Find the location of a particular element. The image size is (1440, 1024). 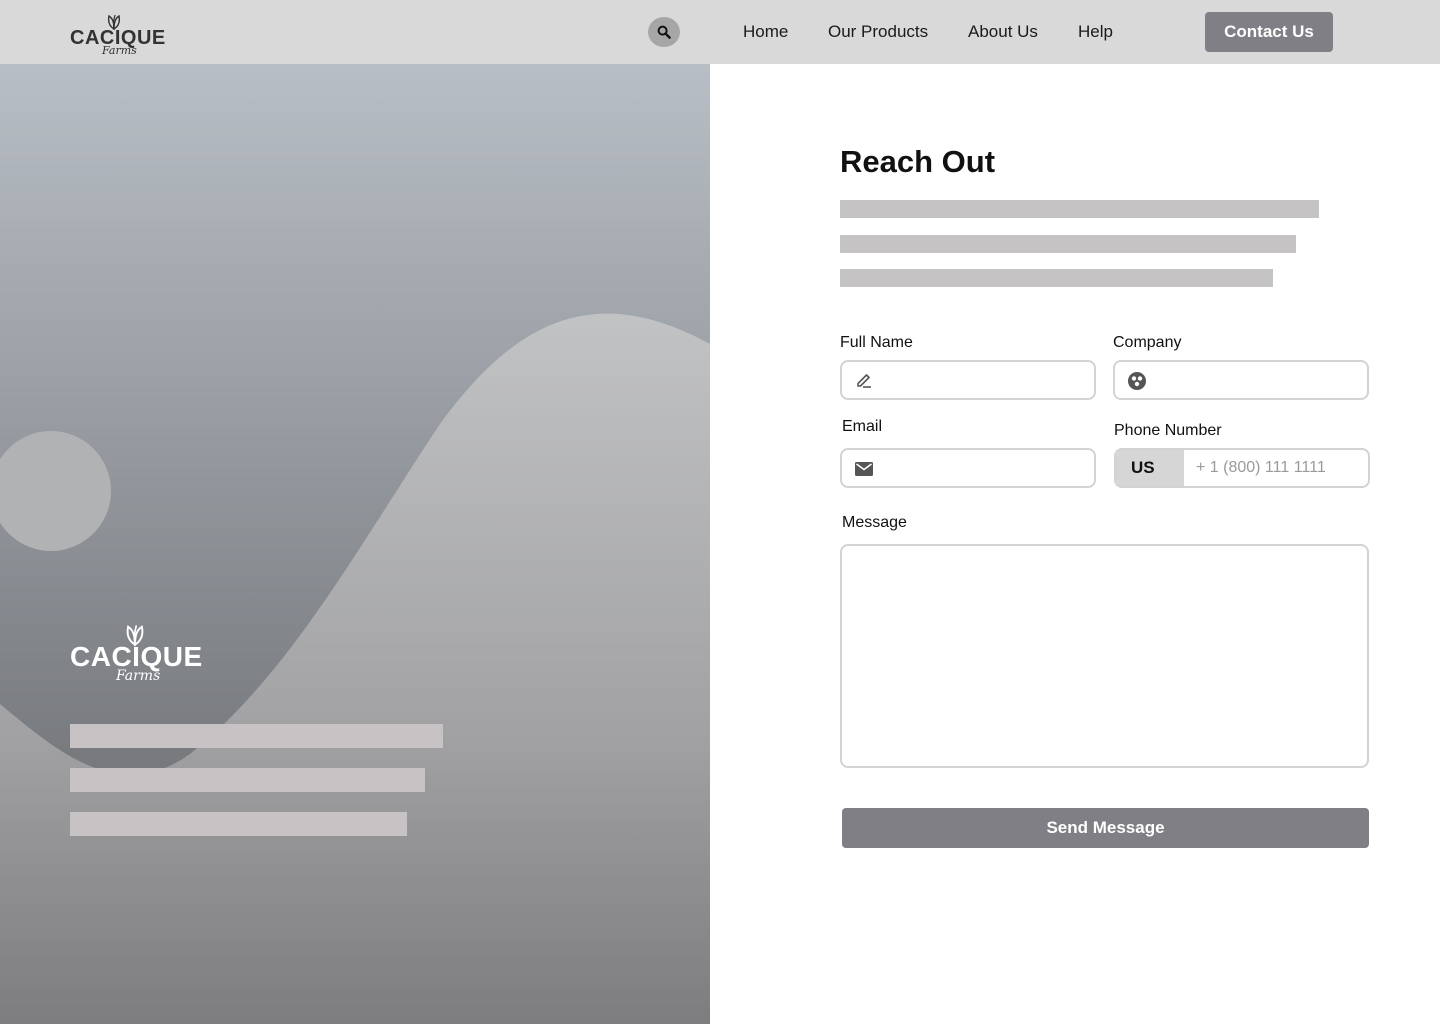

pencil-icon is located at coordinates (864, 381).